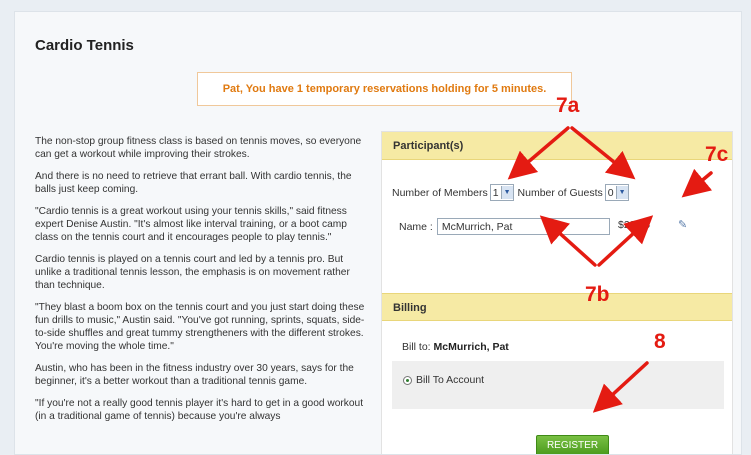  What do you see at coordinates (416, 347) in the screenshot?
I see `bill-to-label: Bill to:` at bounding box center [416, 347].